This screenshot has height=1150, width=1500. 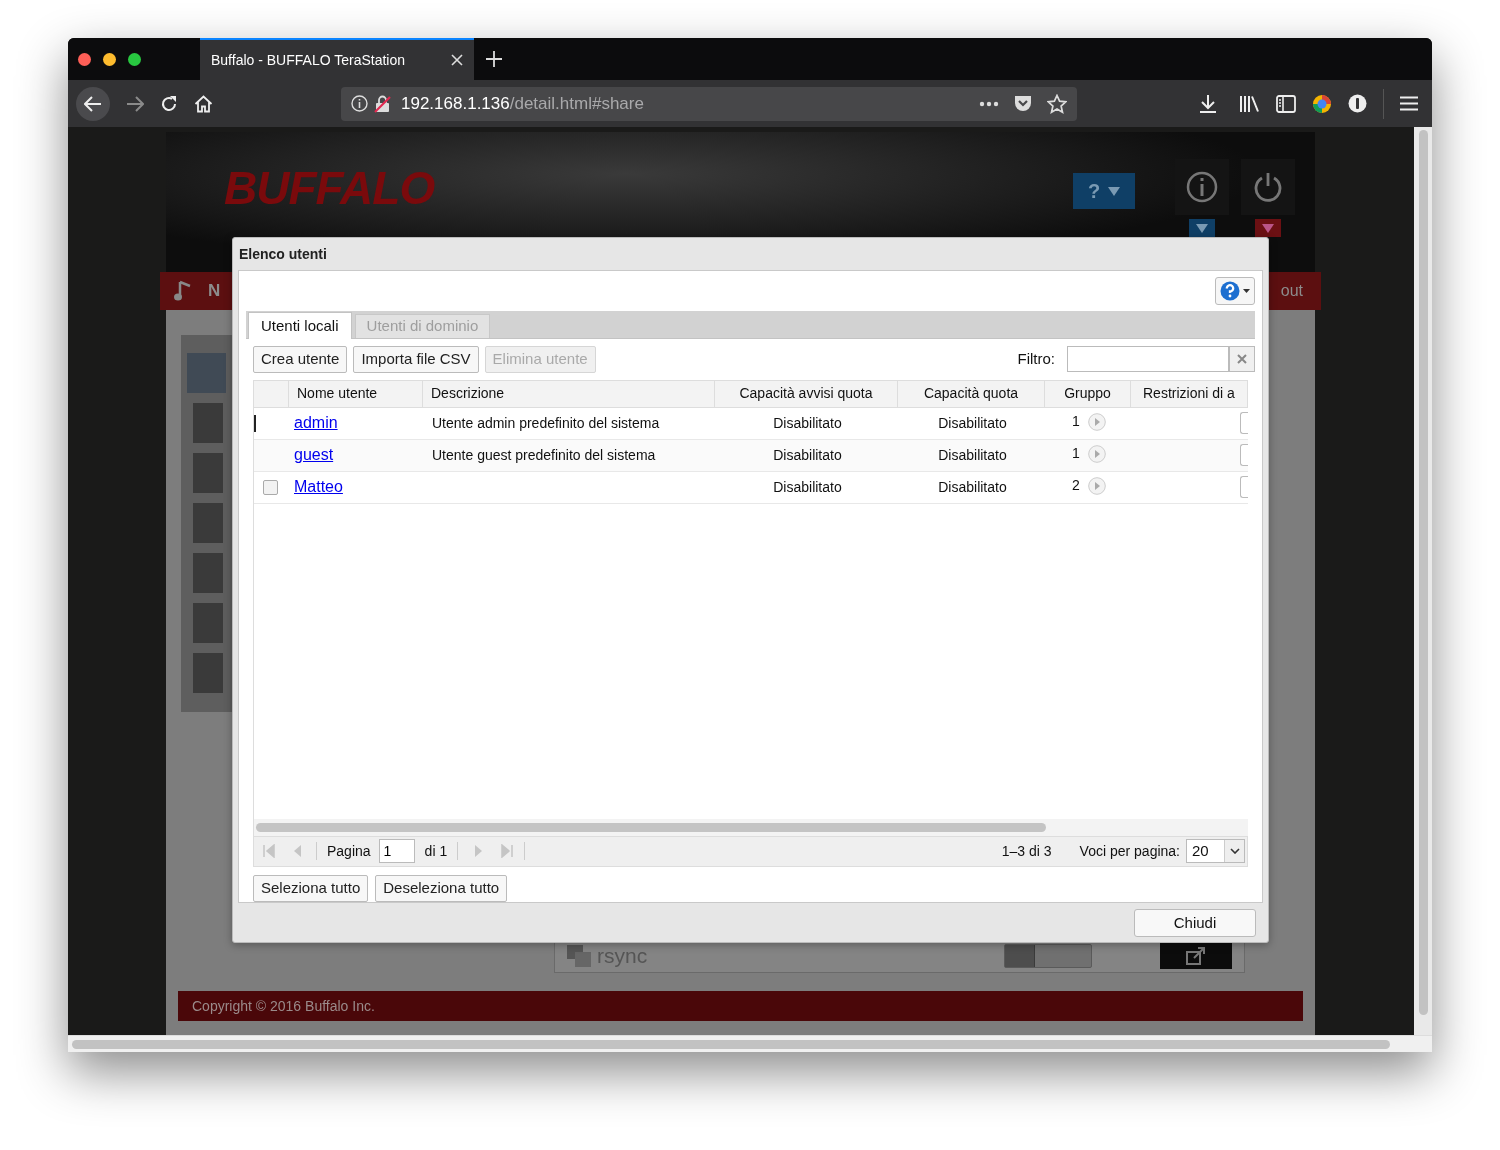 What do you see at coordinates (494, 59) in the screenshot?
I see `new-tab-icon` at bounding box center [494, 59].